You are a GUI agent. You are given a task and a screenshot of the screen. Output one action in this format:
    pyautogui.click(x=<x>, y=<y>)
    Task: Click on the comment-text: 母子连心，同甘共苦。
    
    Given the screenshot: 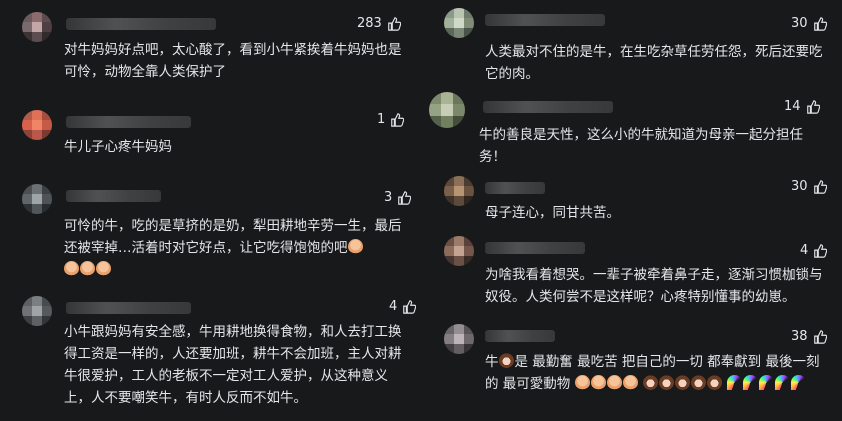 What is the action you would take?
    pyautogui.click(x=552, y=213)
    